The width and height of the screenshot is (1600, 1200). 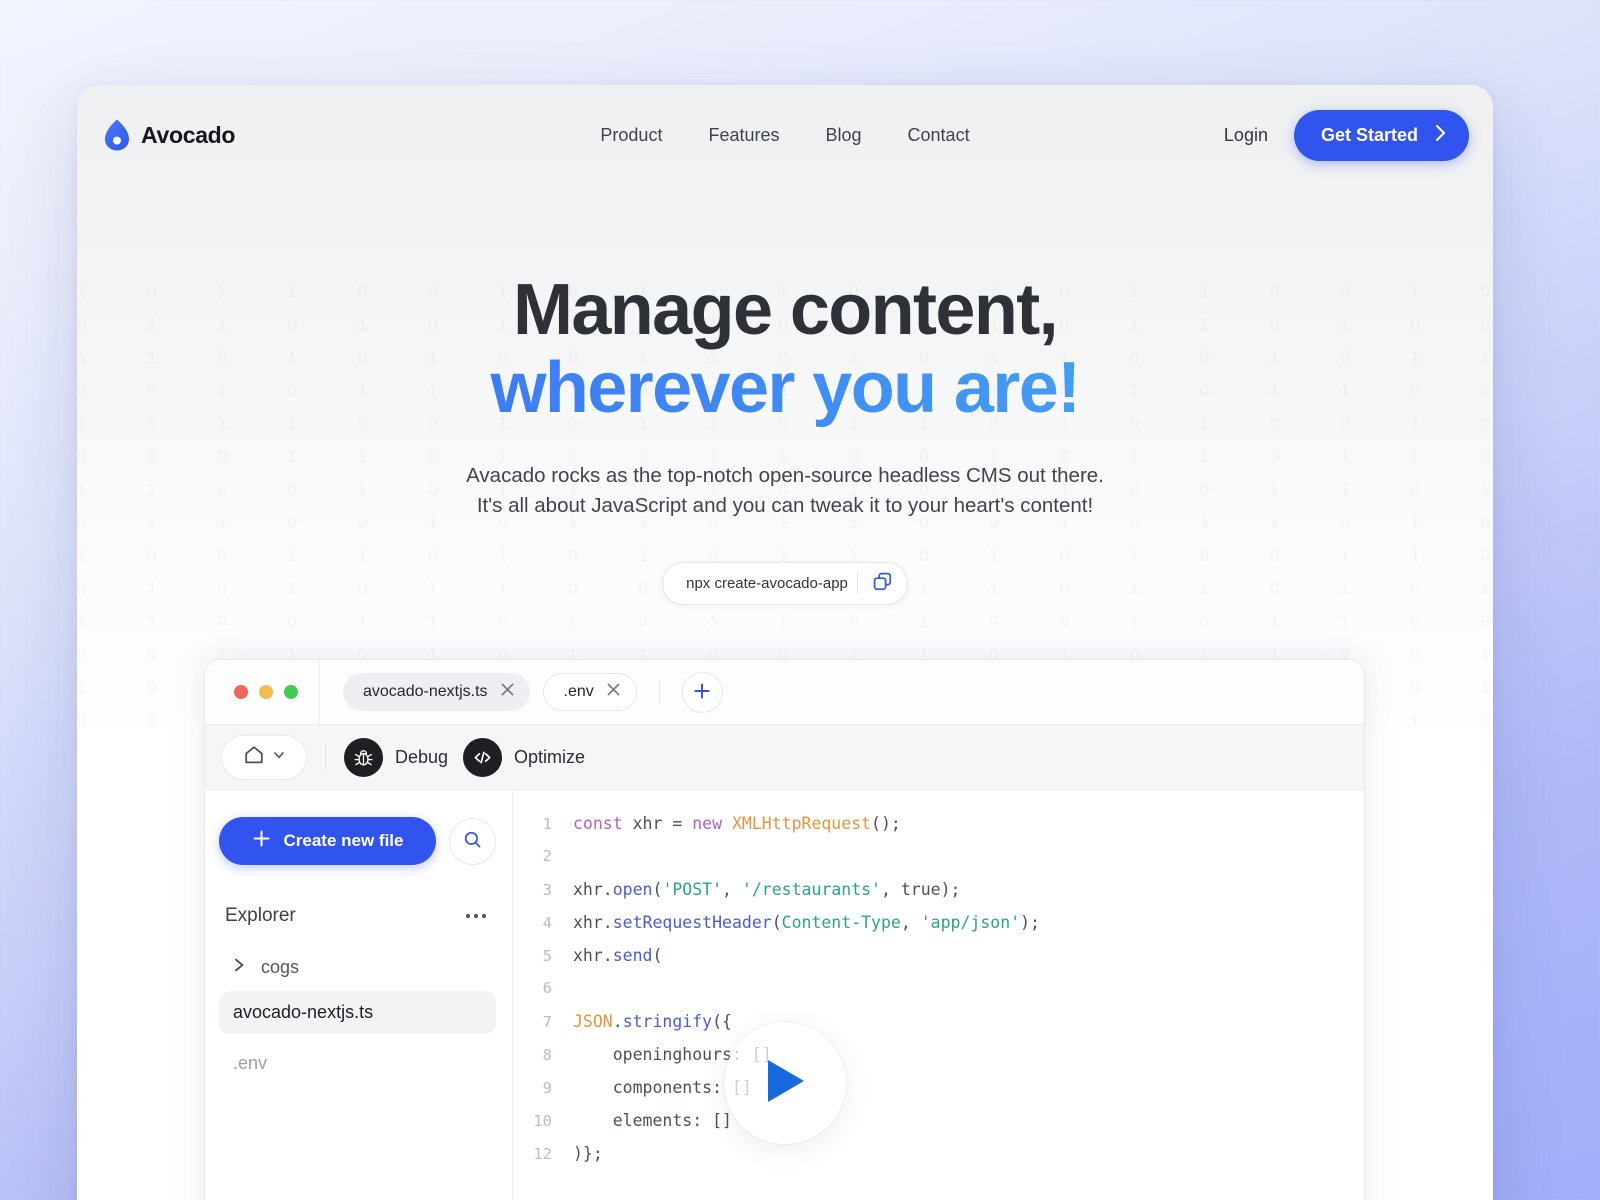 What do you see at coordinates (547, 824) in the screenshot?
I see `line-number: 1` at bounding box center [547, 824].